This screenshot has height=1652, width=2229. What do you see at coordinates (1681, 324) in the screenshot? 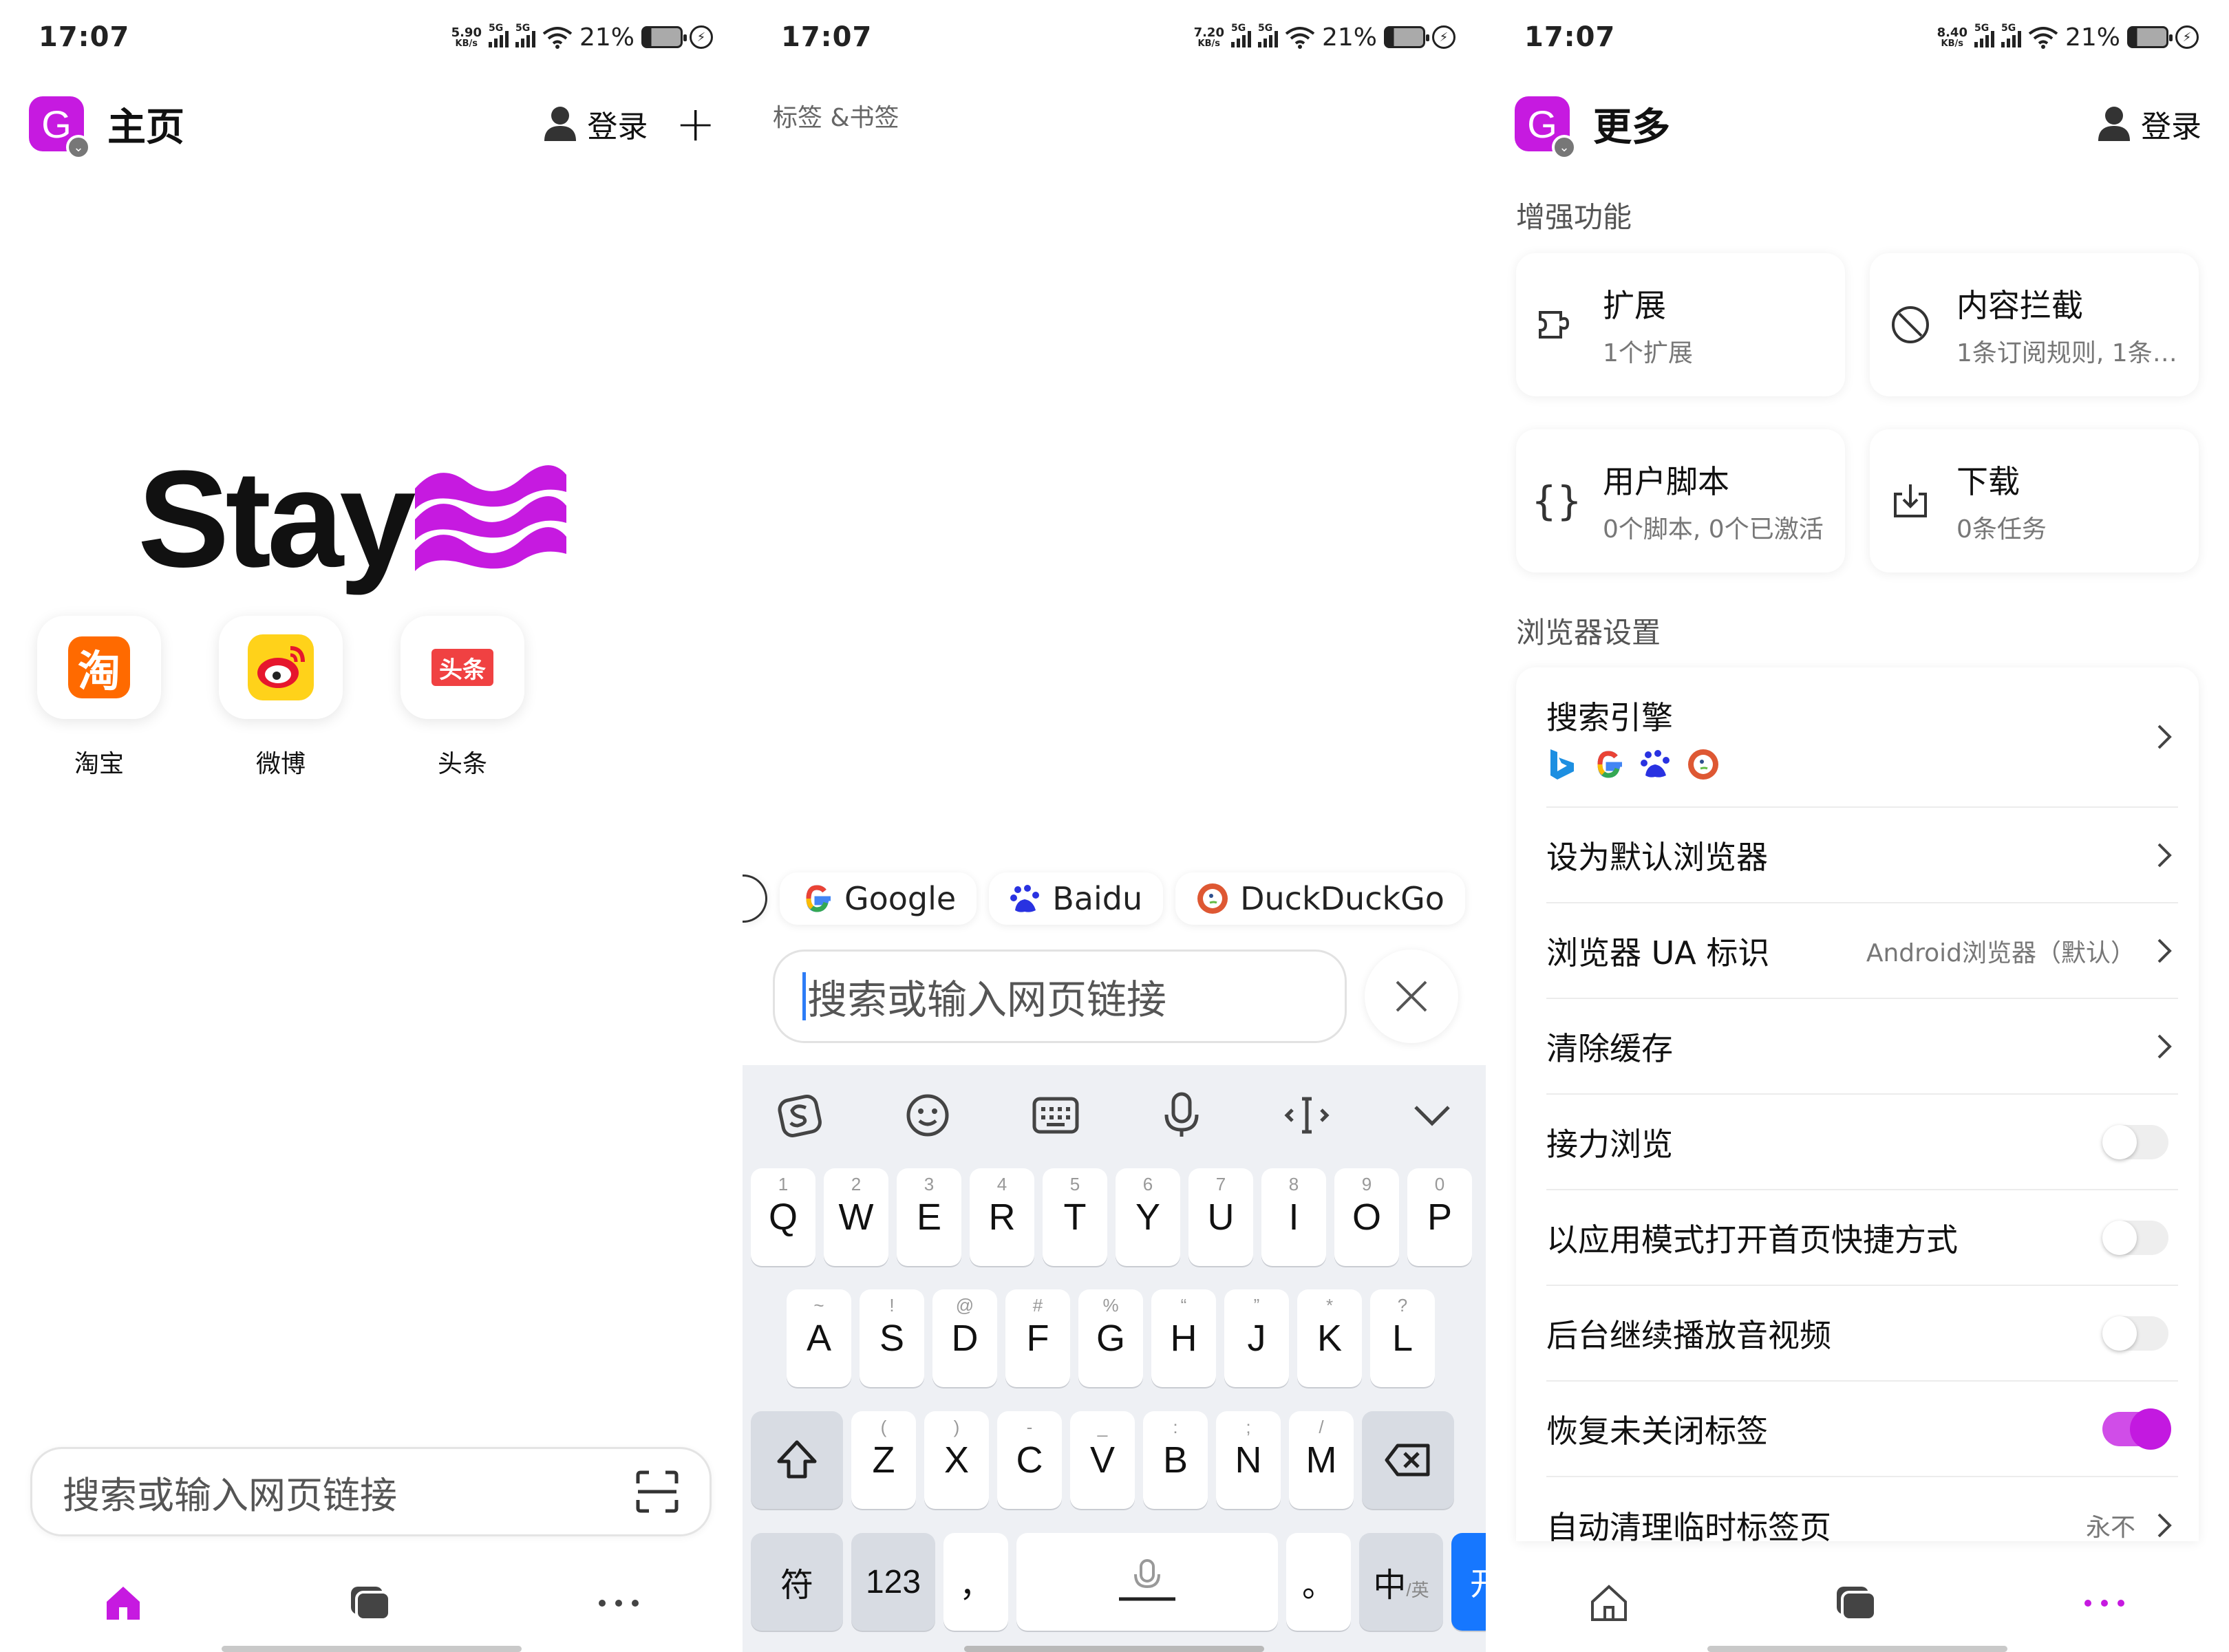
I see `card-extensions: 扩展 1个扩展` at bounding box center [1681, 324].